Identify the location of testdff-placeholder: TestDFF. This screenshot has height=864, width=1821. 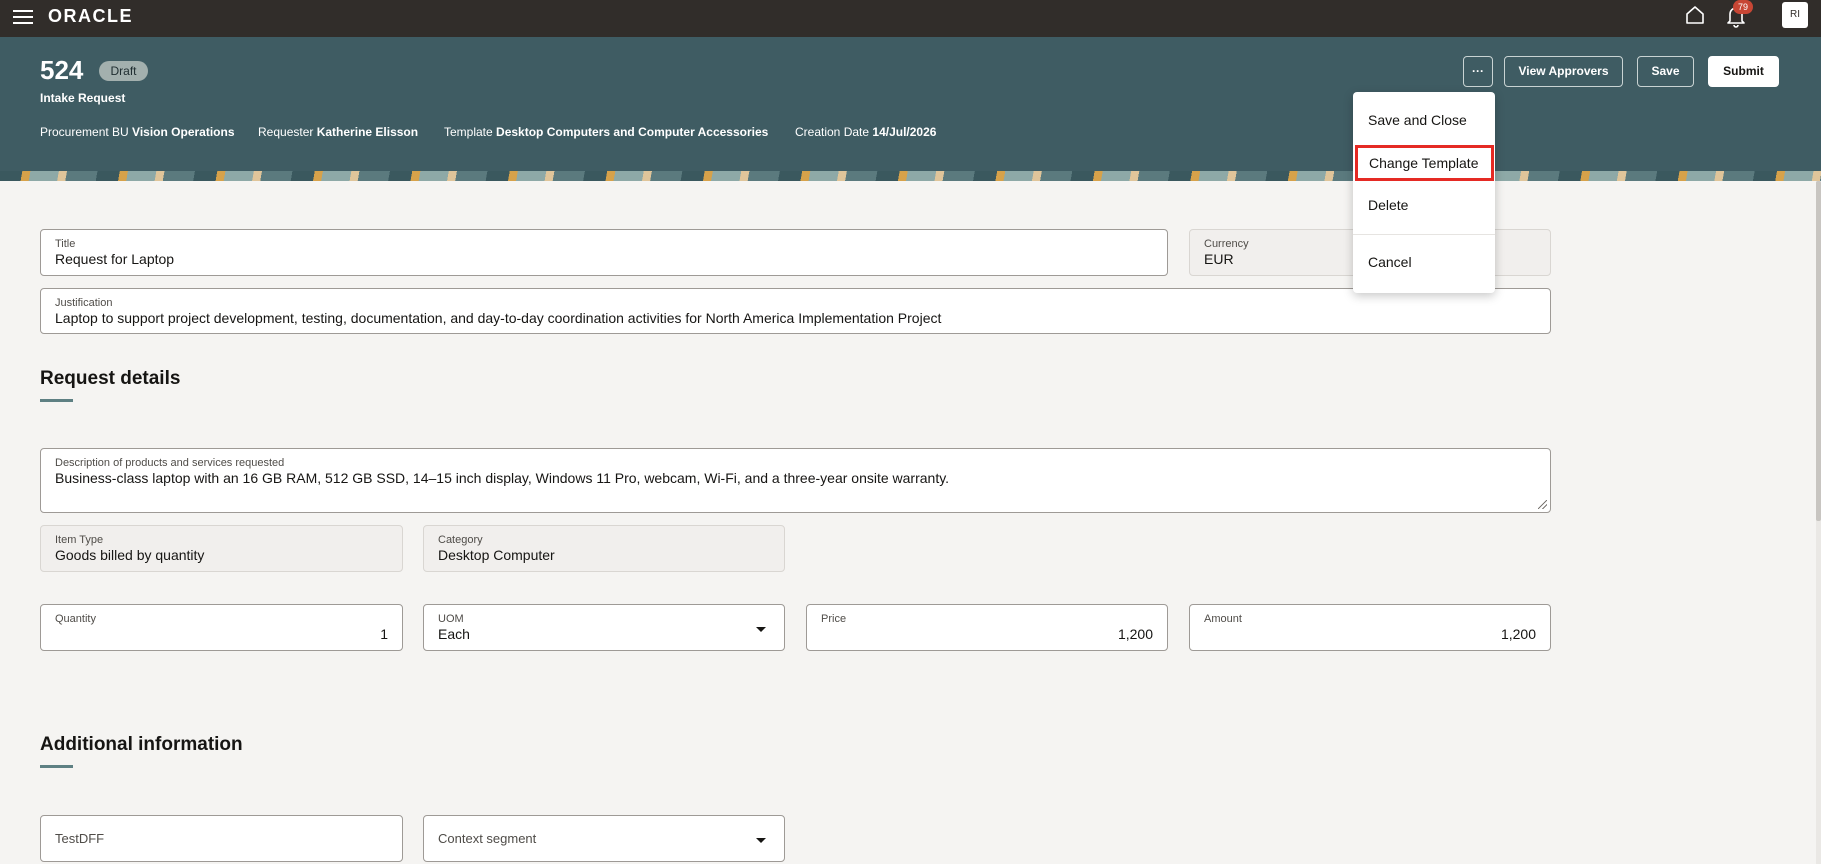
(80, 838).